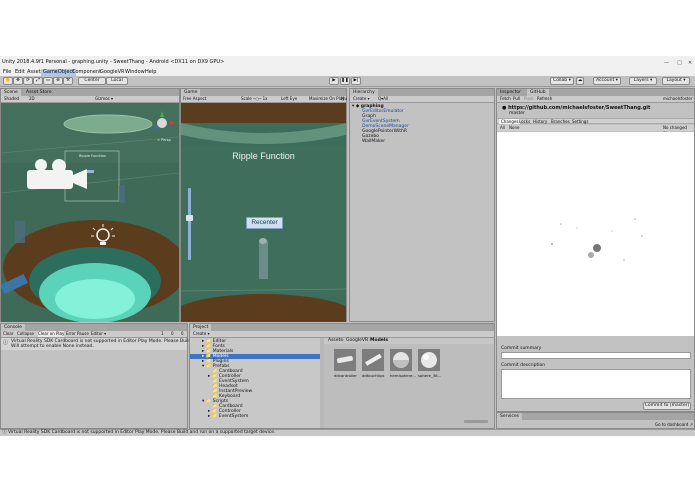 Image resolution: width=695 pixels, height=494 pixels. I want to click on eye-dropdown: Left Eye, so click(289, 99).